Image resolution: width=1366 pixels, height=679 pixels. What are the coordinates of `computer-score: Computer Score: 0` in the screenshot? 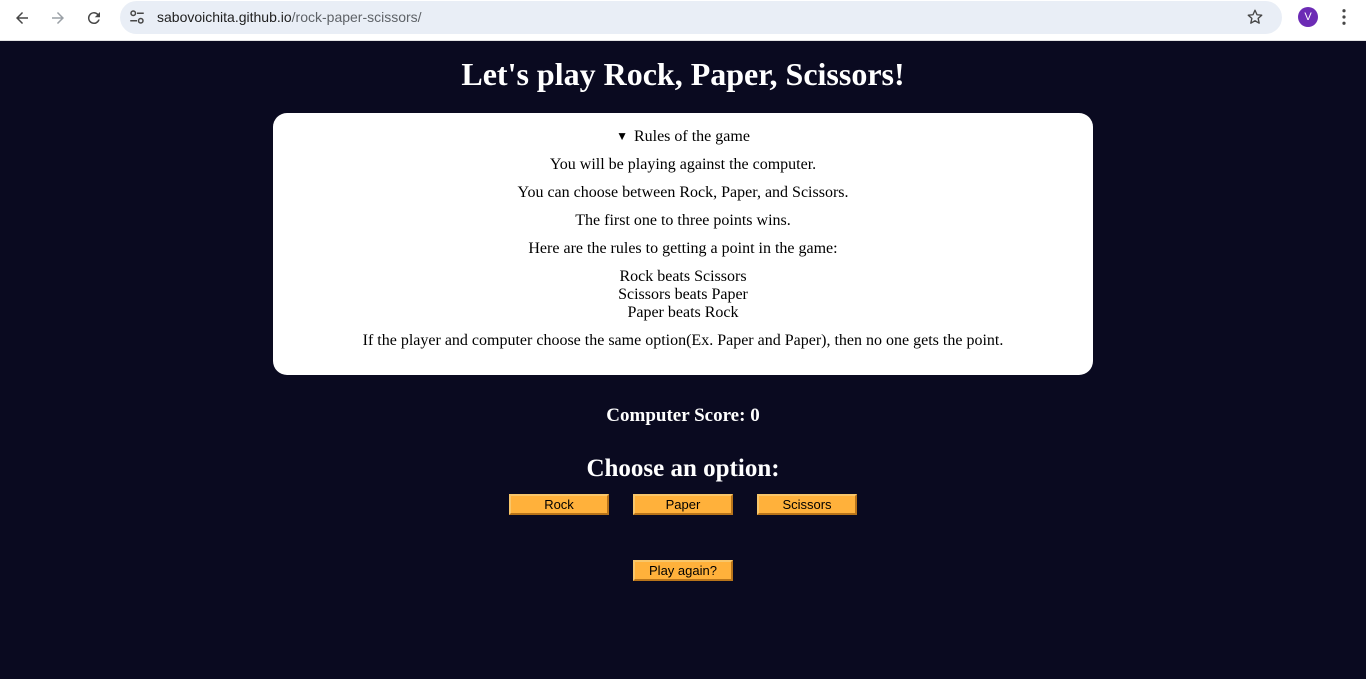 It's located at (683, 416).